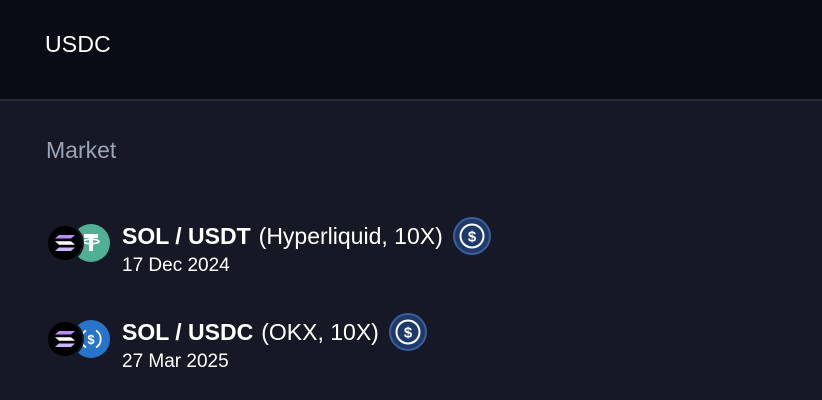 This screenshot has width=822, height=400. What do you see at coordinates (188, 331) in the screenshot?
I see `pair-name: SOL / USDC` at bounding box center [188, 331].